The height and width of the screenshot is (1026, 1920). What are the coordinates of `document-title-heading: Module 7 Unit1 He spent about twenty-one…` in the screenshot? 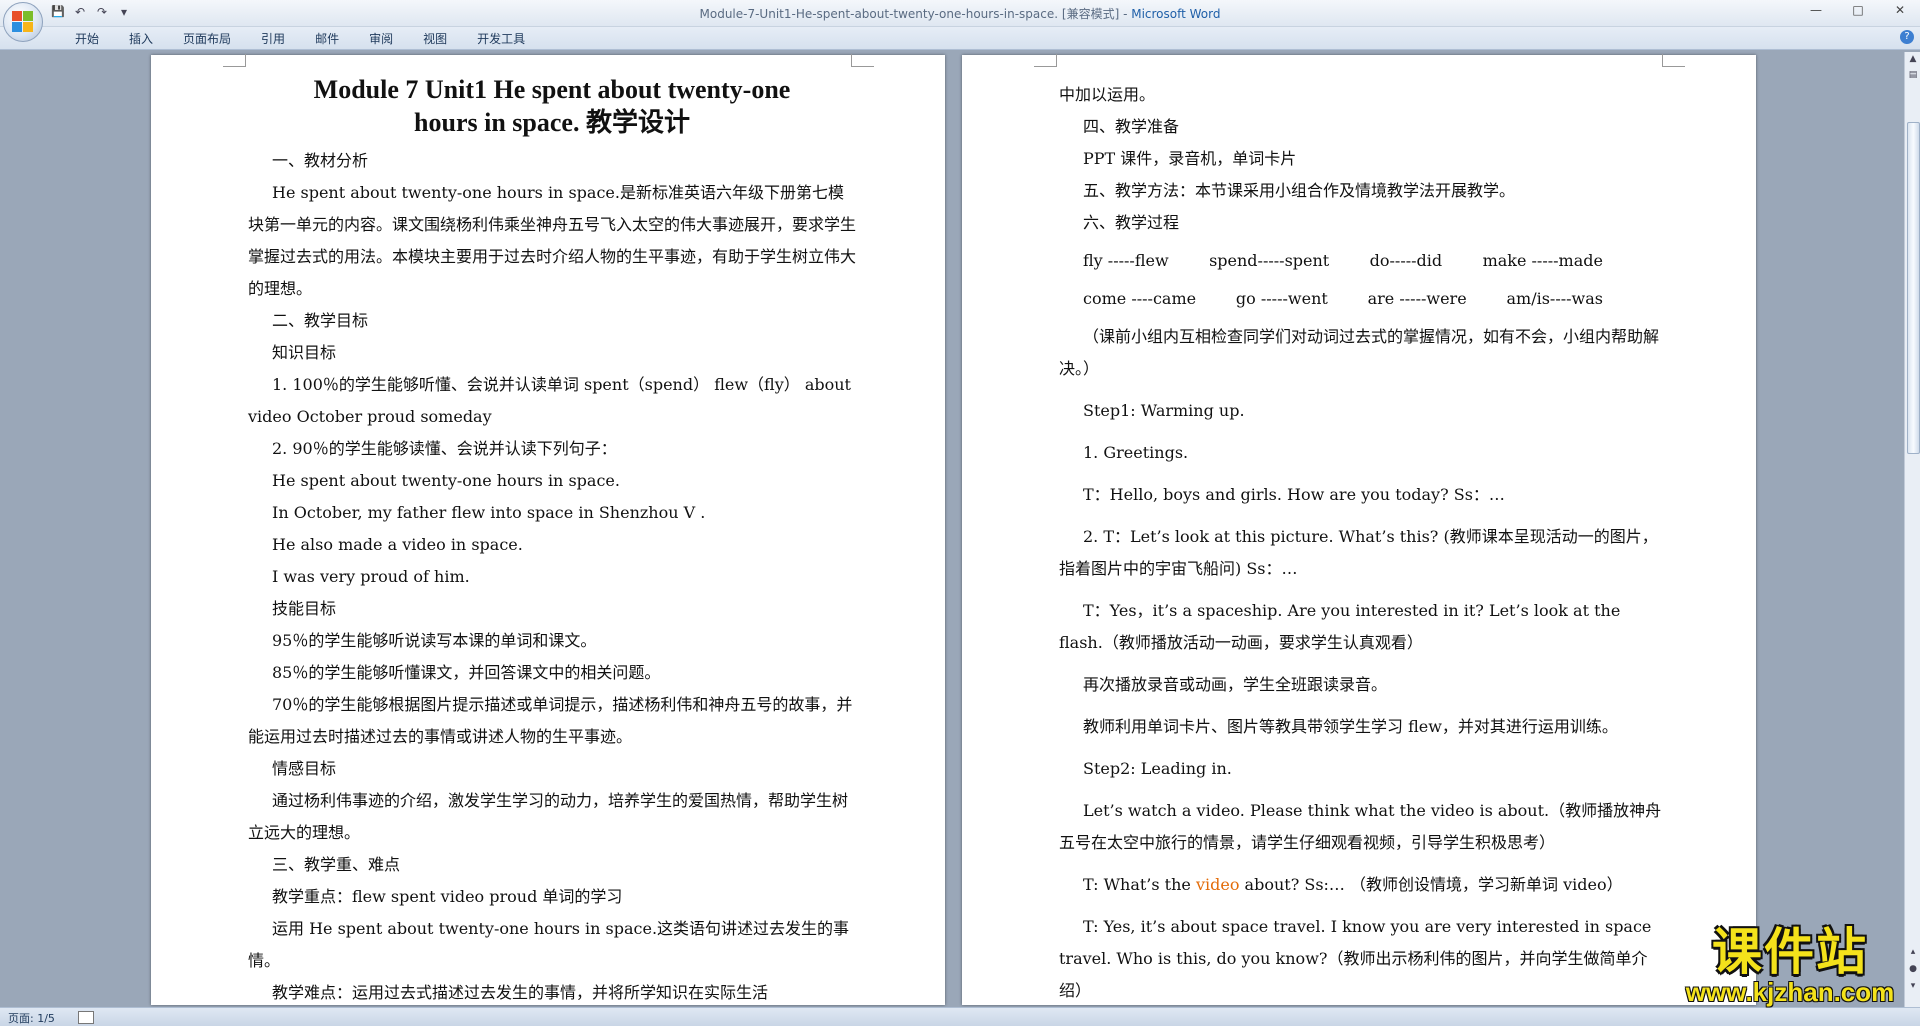 It's located at (552, 106).